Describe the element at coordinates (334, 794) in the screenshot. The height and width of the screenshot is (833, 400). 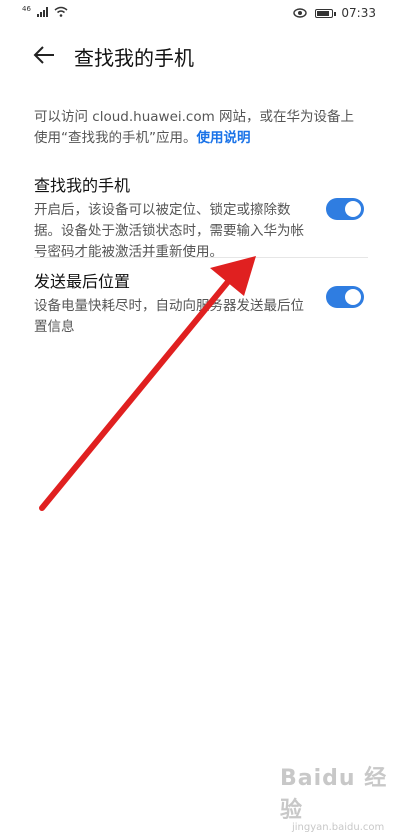
I see `watermark-logo: Baidu 经验` at that location.